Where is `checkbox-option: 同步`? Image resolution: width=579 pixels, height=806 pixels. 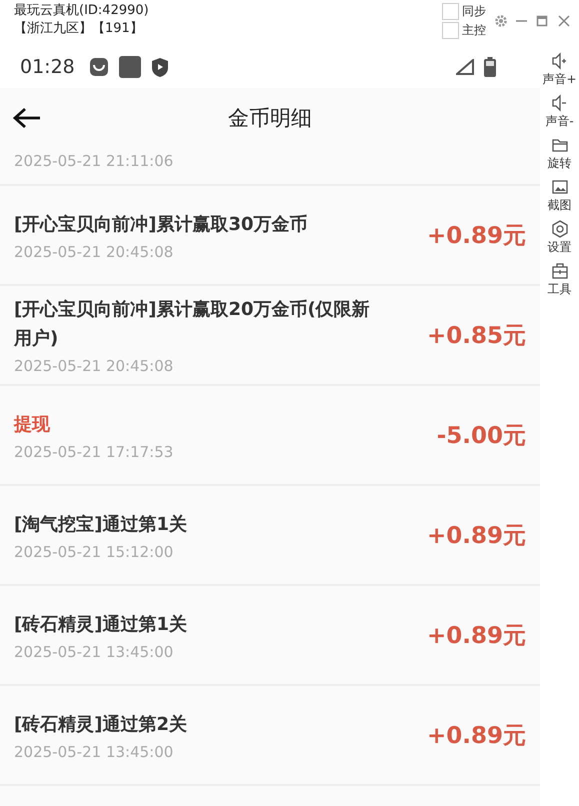 checkbox-option: 同步 is located at coordinates (464, 11).